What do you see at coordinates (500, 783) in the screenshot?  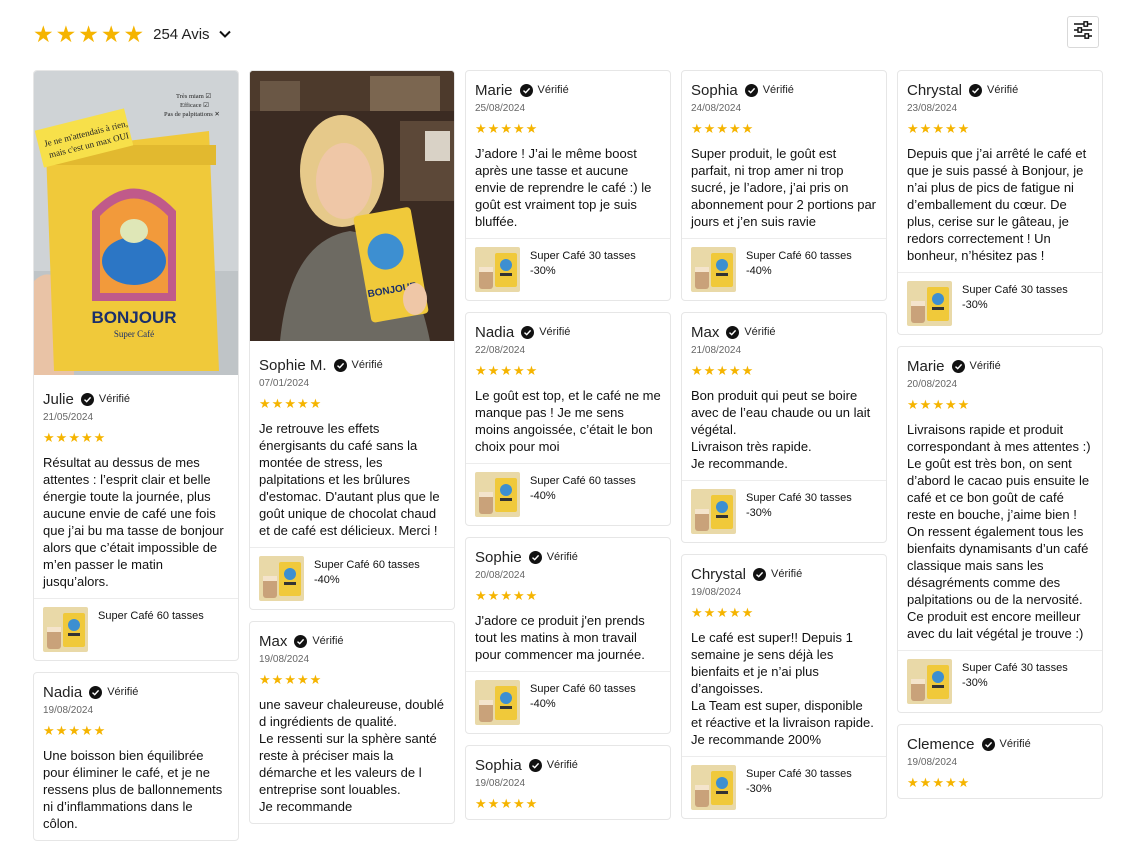 I see `review-date: 19/08/2024` at bounding box center [500, 783].